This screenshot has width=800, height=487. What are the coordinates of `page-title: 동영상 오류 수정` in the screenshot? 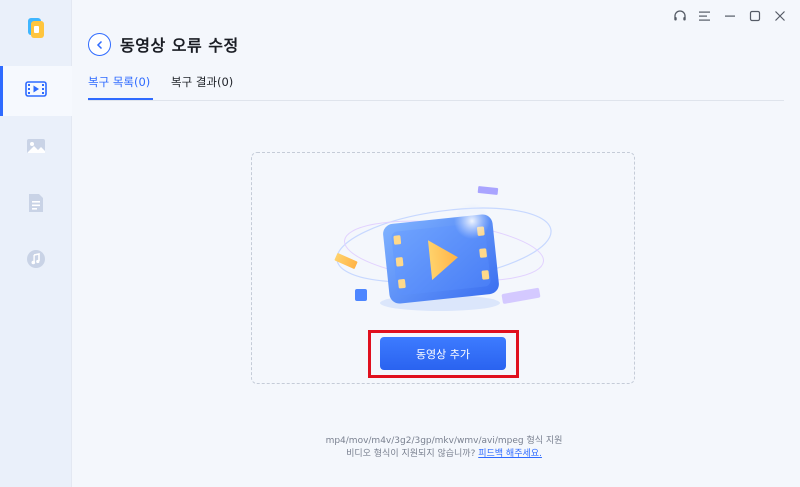 It's located at (179, 45).